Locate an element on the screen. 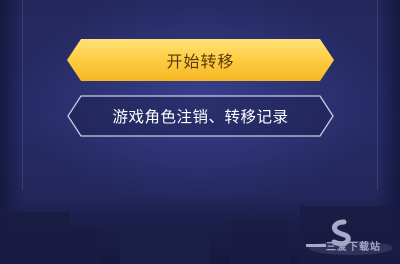 Image resolution: width=400 pixels, height=264 pixels. left-frame-line is located at coordinates (22, 95).